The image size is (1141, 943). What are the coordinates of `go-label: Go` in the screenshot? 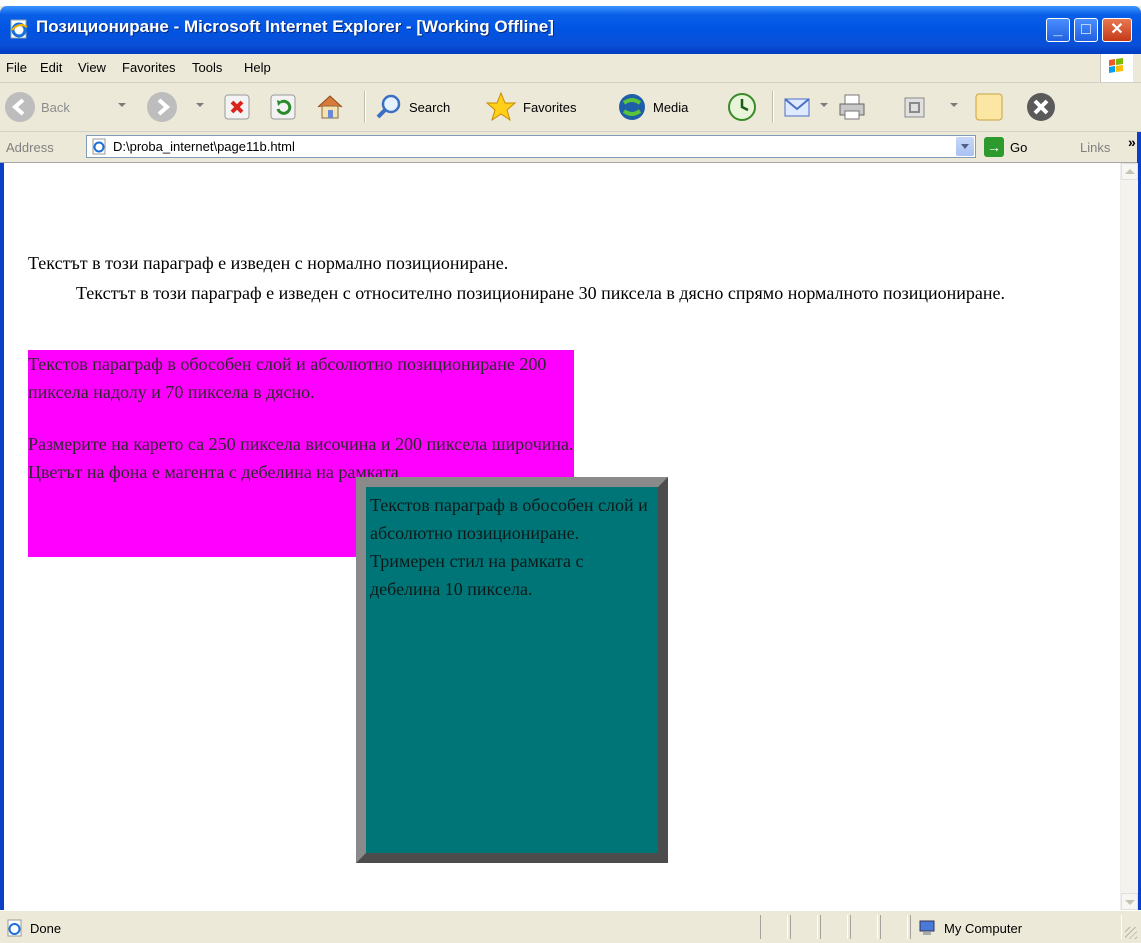 It's located at (1019, 147).